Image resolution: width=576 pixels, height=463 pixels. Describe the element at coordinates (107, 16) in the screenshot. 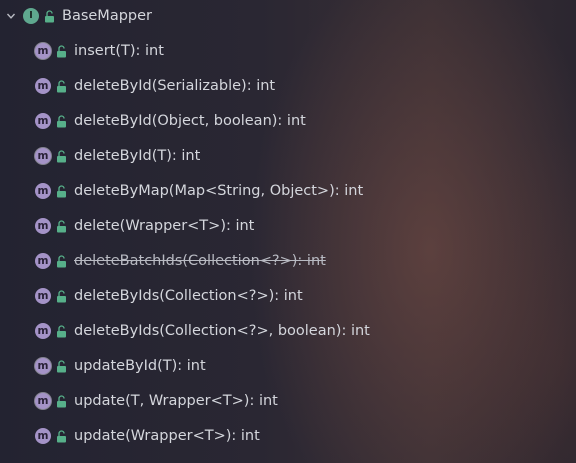

I see `tree-node-label: BaseMapper` at that location.